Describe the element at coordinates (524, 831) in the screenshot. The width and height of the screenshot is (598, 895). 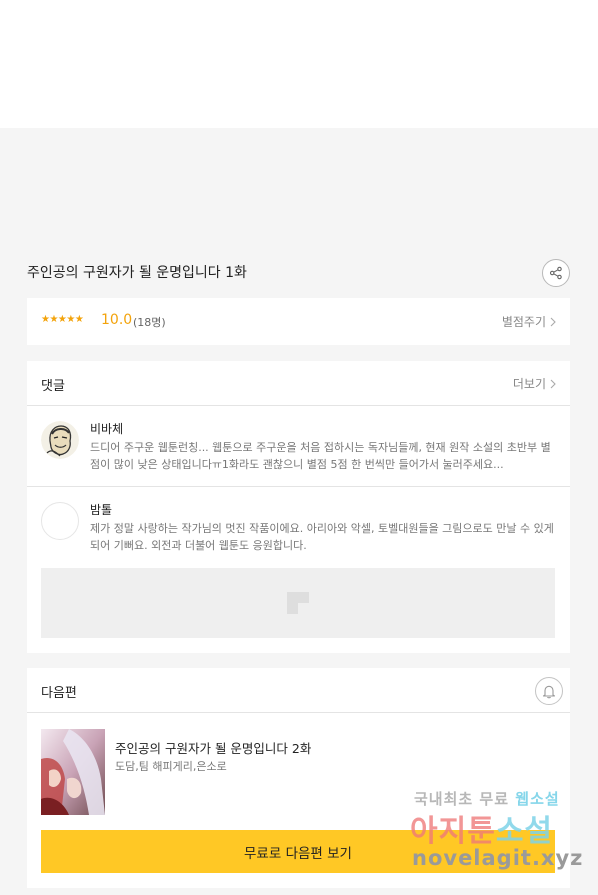
I see `watermark-line2-highlight: 소설` at that location.